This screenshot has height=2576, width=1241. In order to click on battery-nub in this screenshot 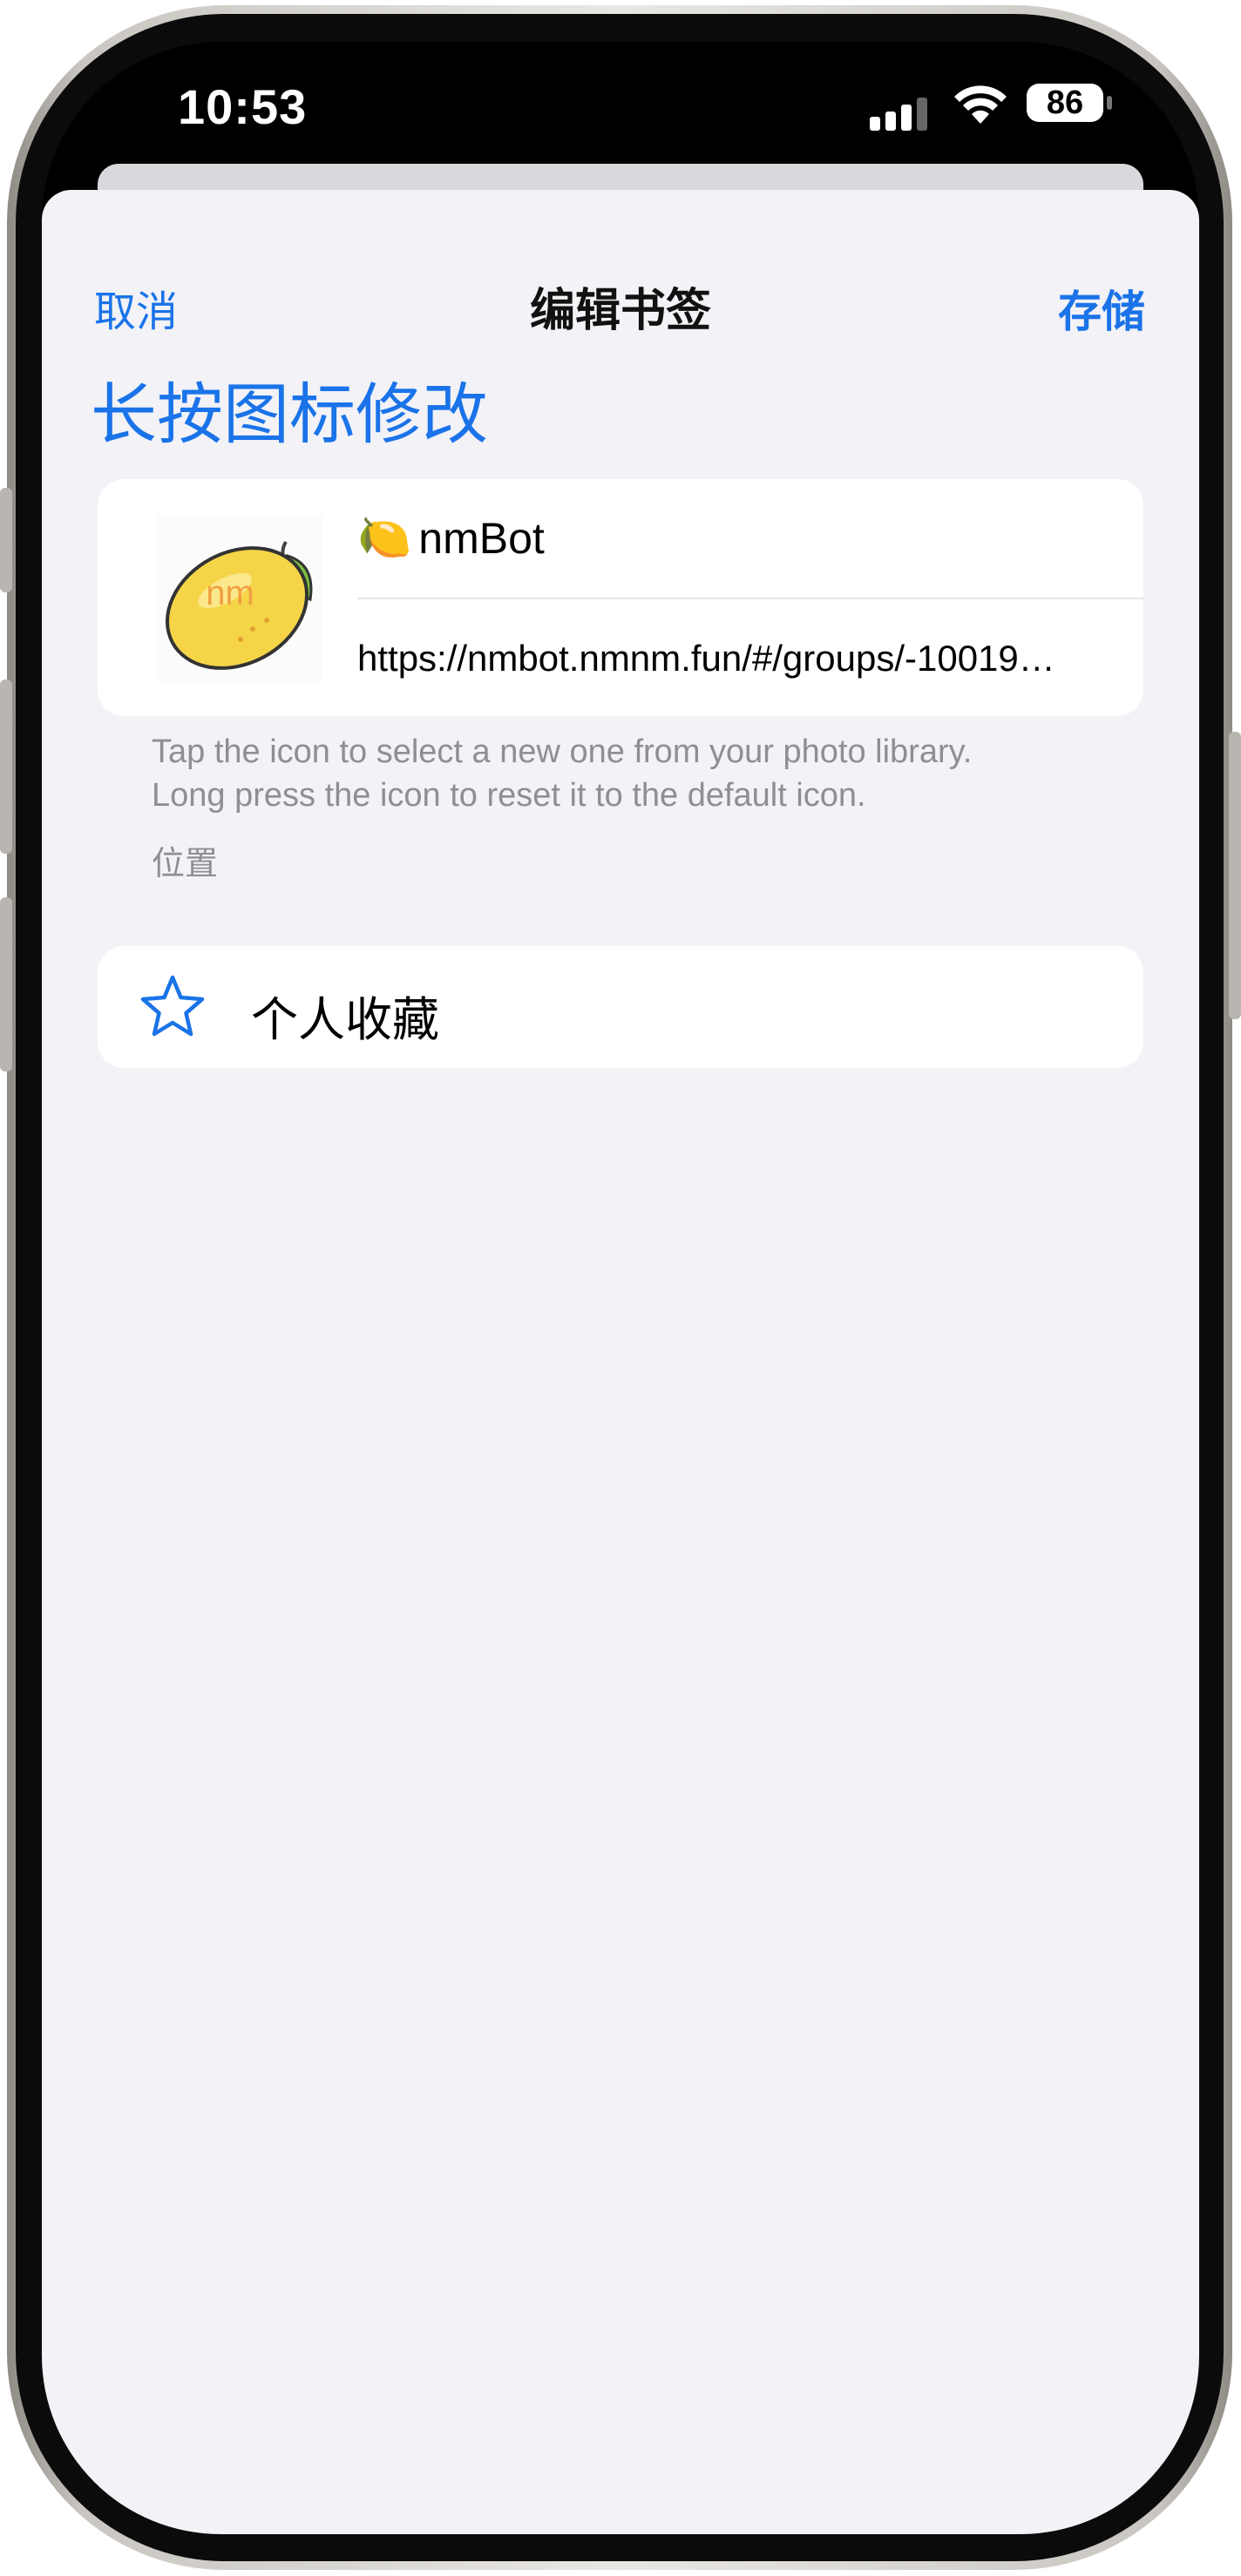, I will do `click(1109, 103)`.